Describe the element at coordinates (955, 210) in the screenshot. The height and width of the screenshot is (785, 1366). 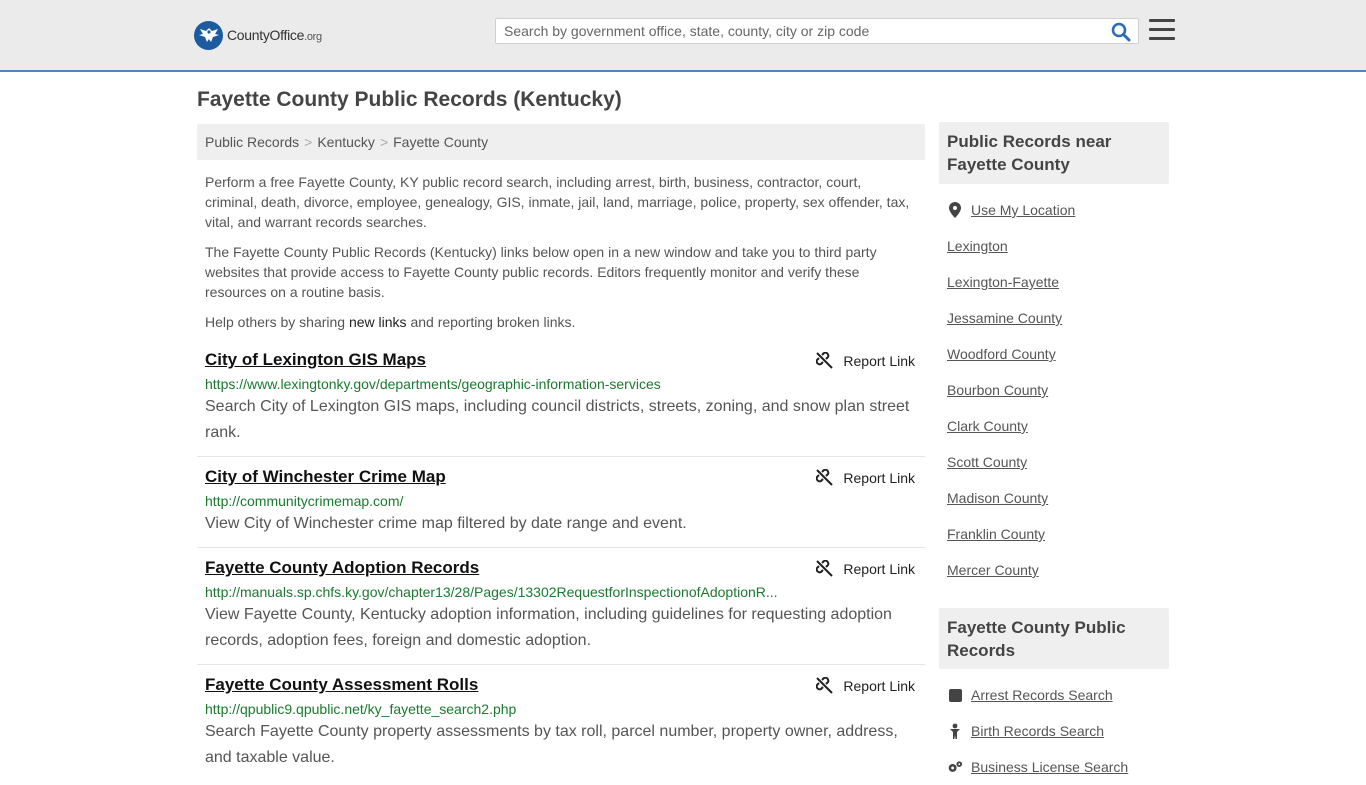
I see `map-pin-icon` at that location.